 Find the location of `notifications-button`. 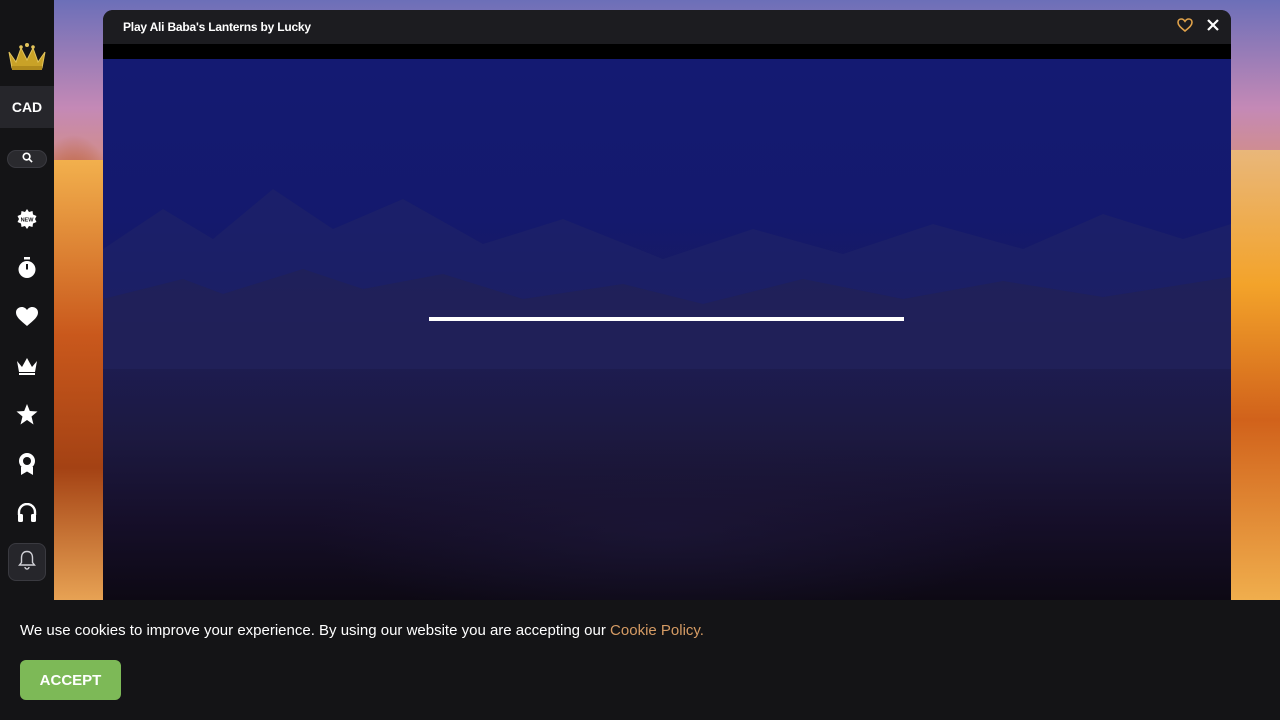

notifications-button is located at coordinates (27, 562).